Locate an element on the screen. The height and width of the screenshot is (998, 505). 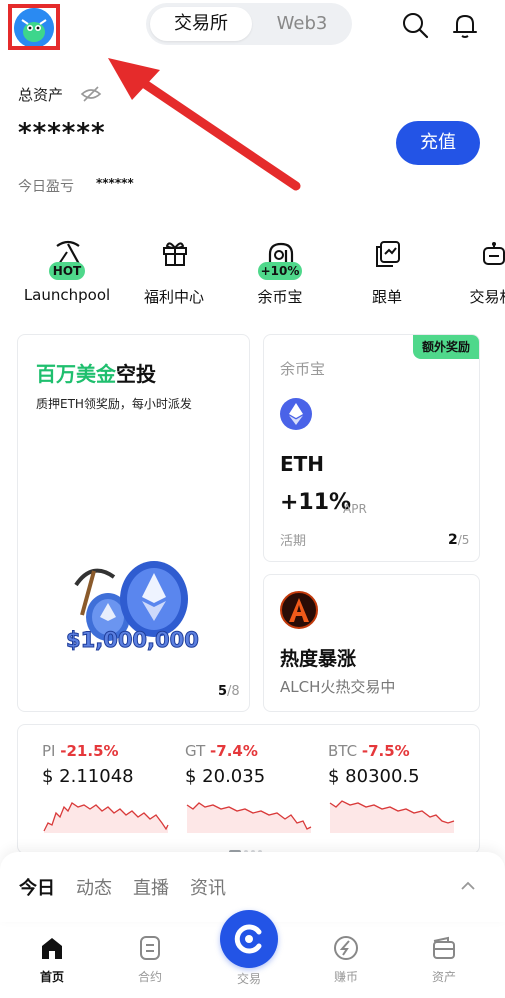
hot-badge: HOT is located at coordinates (67, 271).